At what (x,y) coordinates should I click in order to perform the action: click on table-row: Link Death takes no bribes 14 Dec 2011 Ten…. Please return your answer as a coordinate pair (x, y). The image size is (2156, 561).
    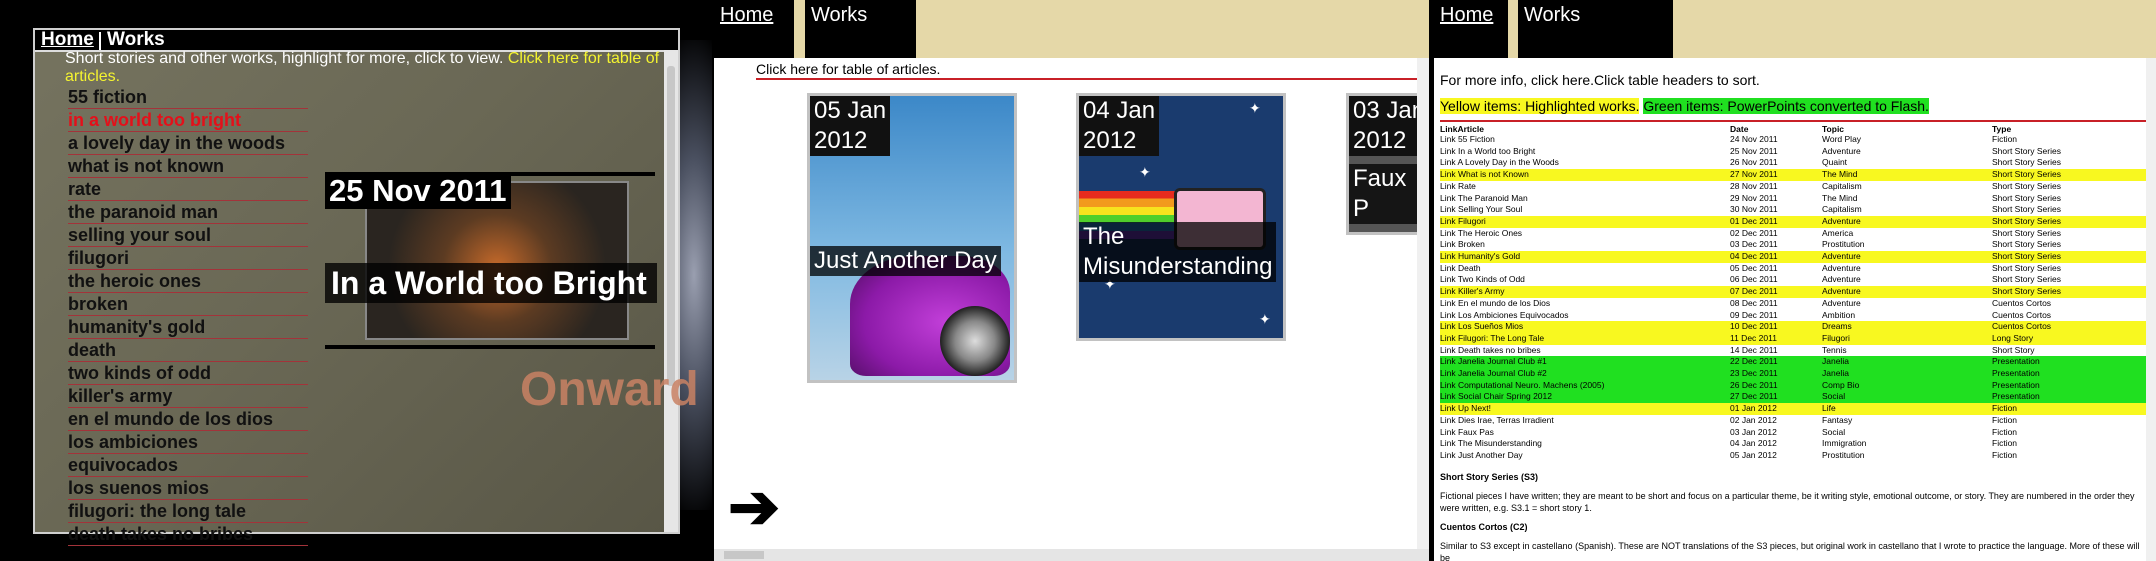
    Looking at the image, I should click on (1793, 351).